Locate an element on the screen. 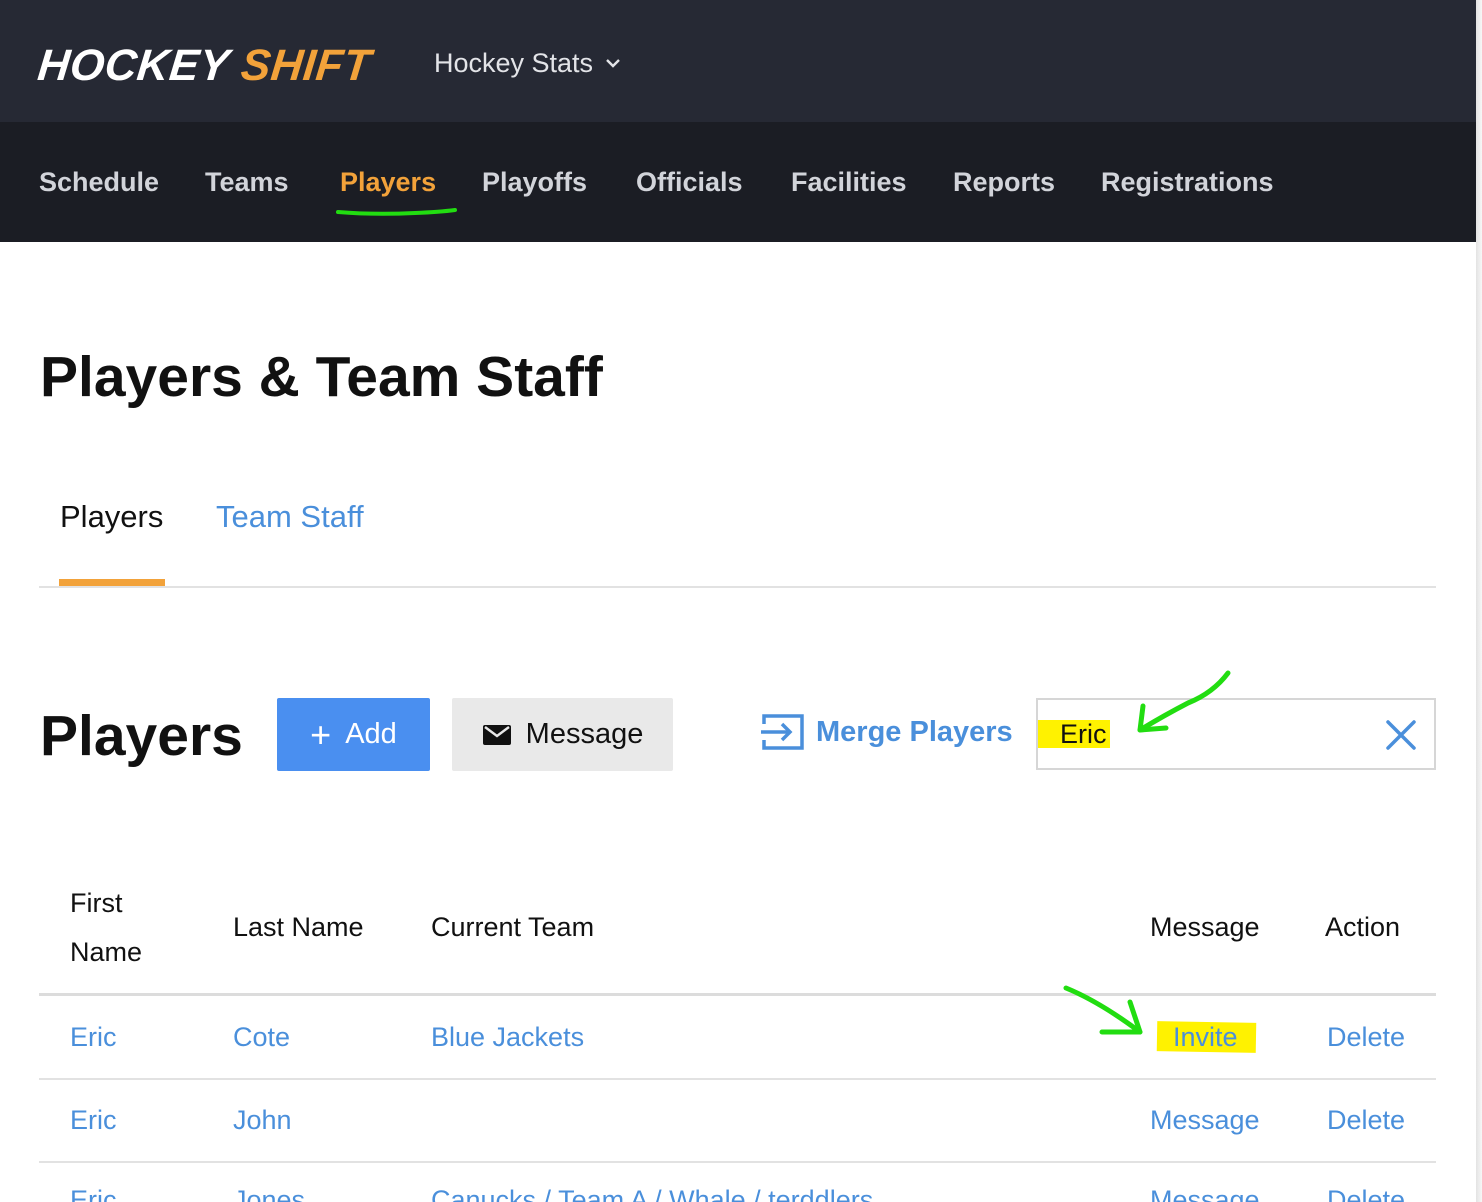  add-button-label: Add is located at coordinates (371, 734).